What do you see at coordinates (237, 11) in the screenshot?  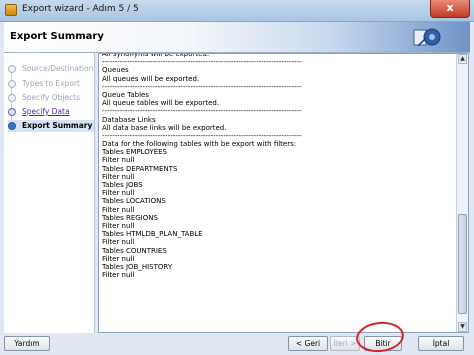 I see `title-bar: Export wizard - Adım 5 / 5 x` at bounding box center [237, 11].